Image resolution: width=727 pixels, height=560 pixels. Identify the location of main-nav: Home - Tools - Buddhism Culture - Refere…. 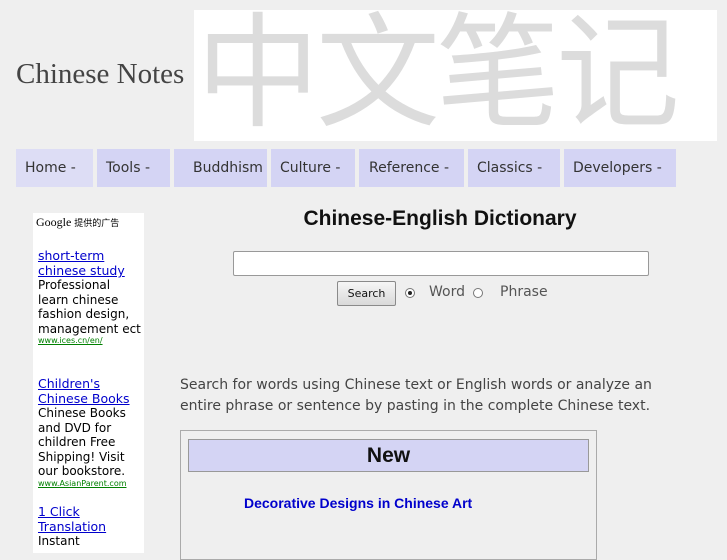
(363, 168).